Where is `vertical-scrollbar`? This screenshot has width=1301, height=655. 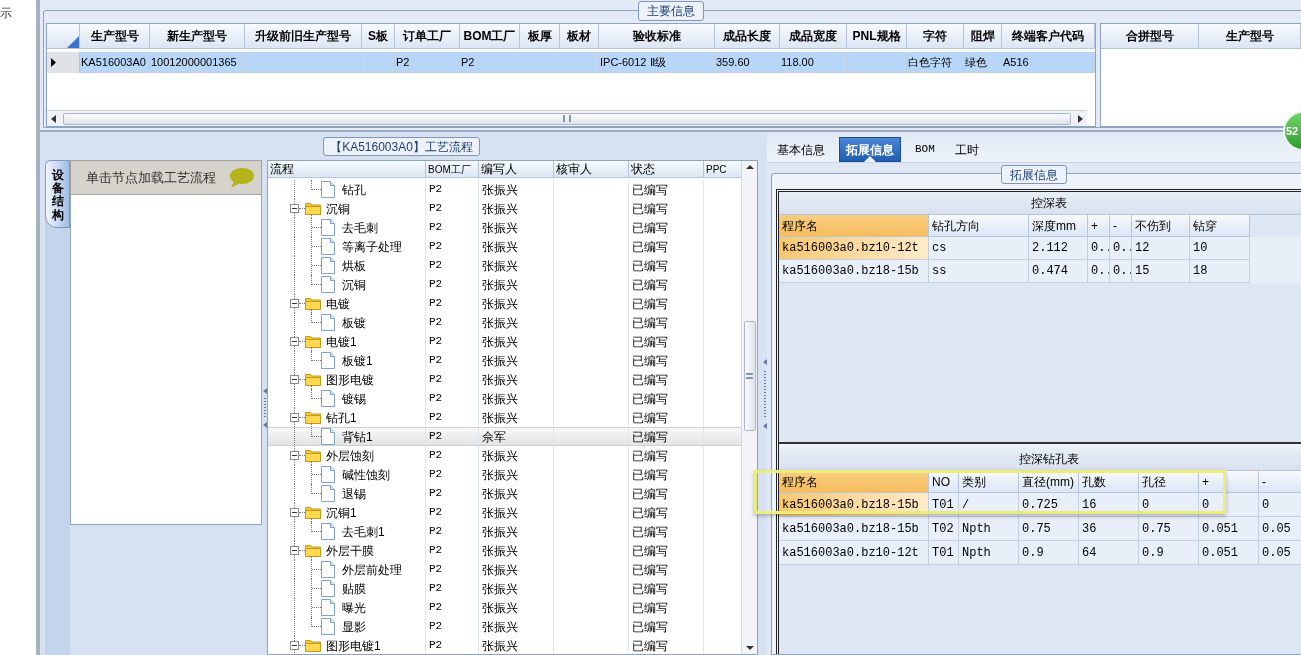 vertical-scrollbar is located at coordinates (749, 407).